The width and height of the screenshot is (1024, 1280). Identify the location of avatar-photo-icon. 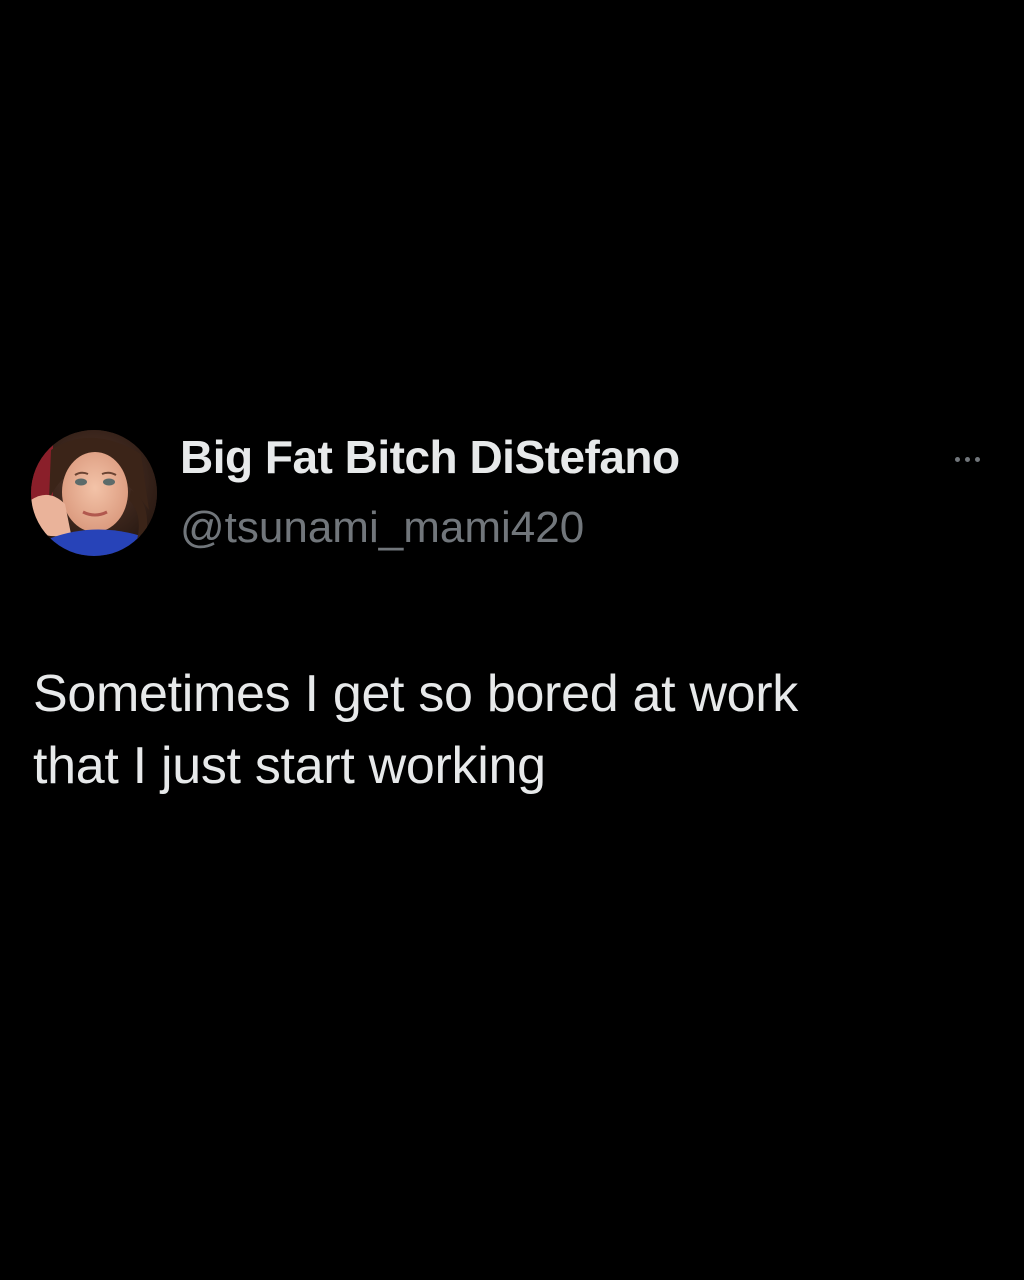
(94, 493).